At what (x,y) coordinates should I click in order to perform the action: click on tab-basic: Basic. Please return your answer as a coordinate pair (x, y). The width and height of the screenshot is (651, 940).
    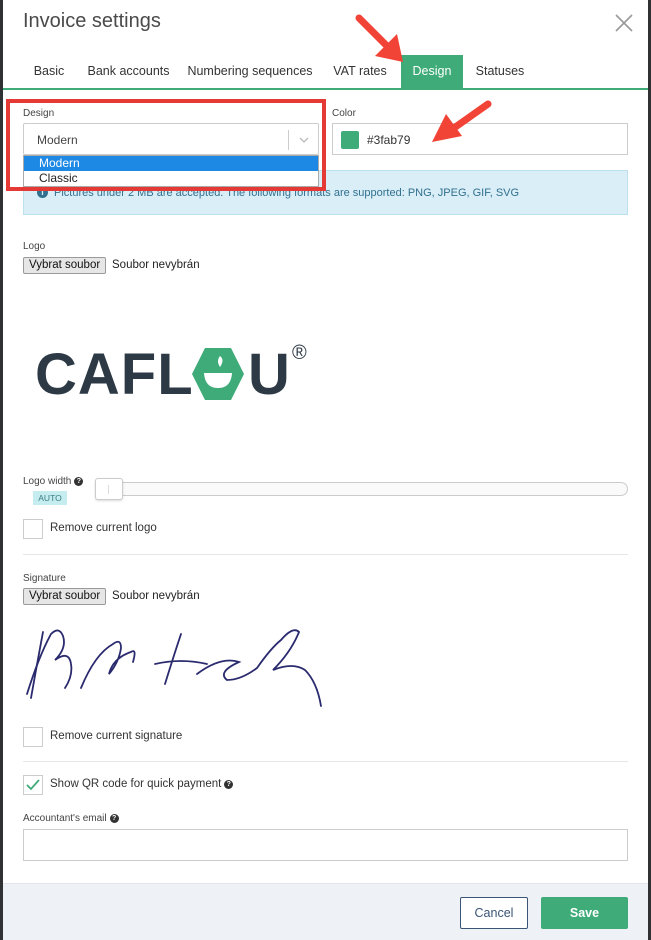
    Looking at the image, I should click on (49, 71).